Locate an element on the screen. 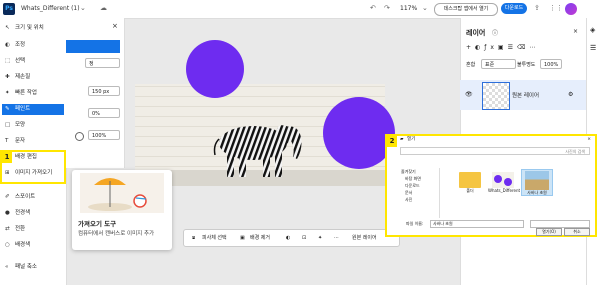  eye-icon: 👁 is located at coordinates (469, 94).